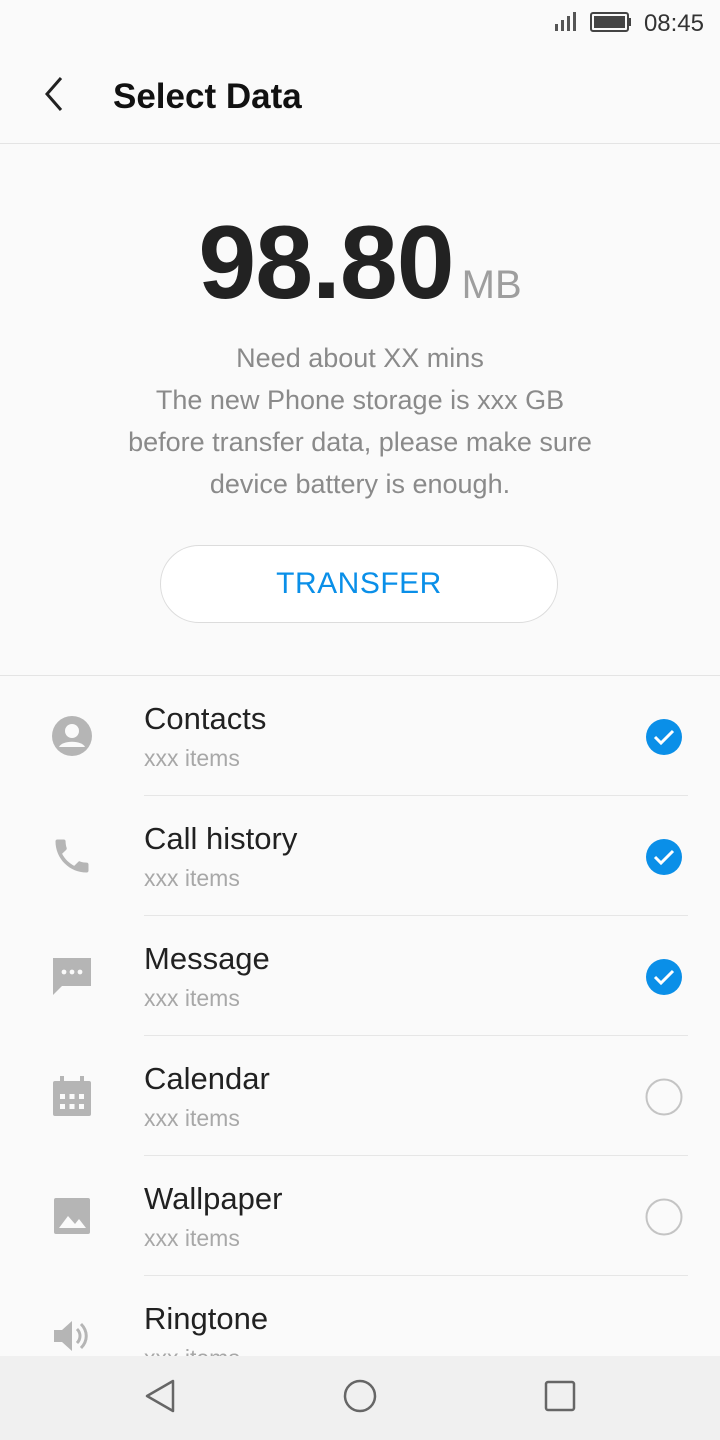  I want to click on back-button, so click(54, 96).